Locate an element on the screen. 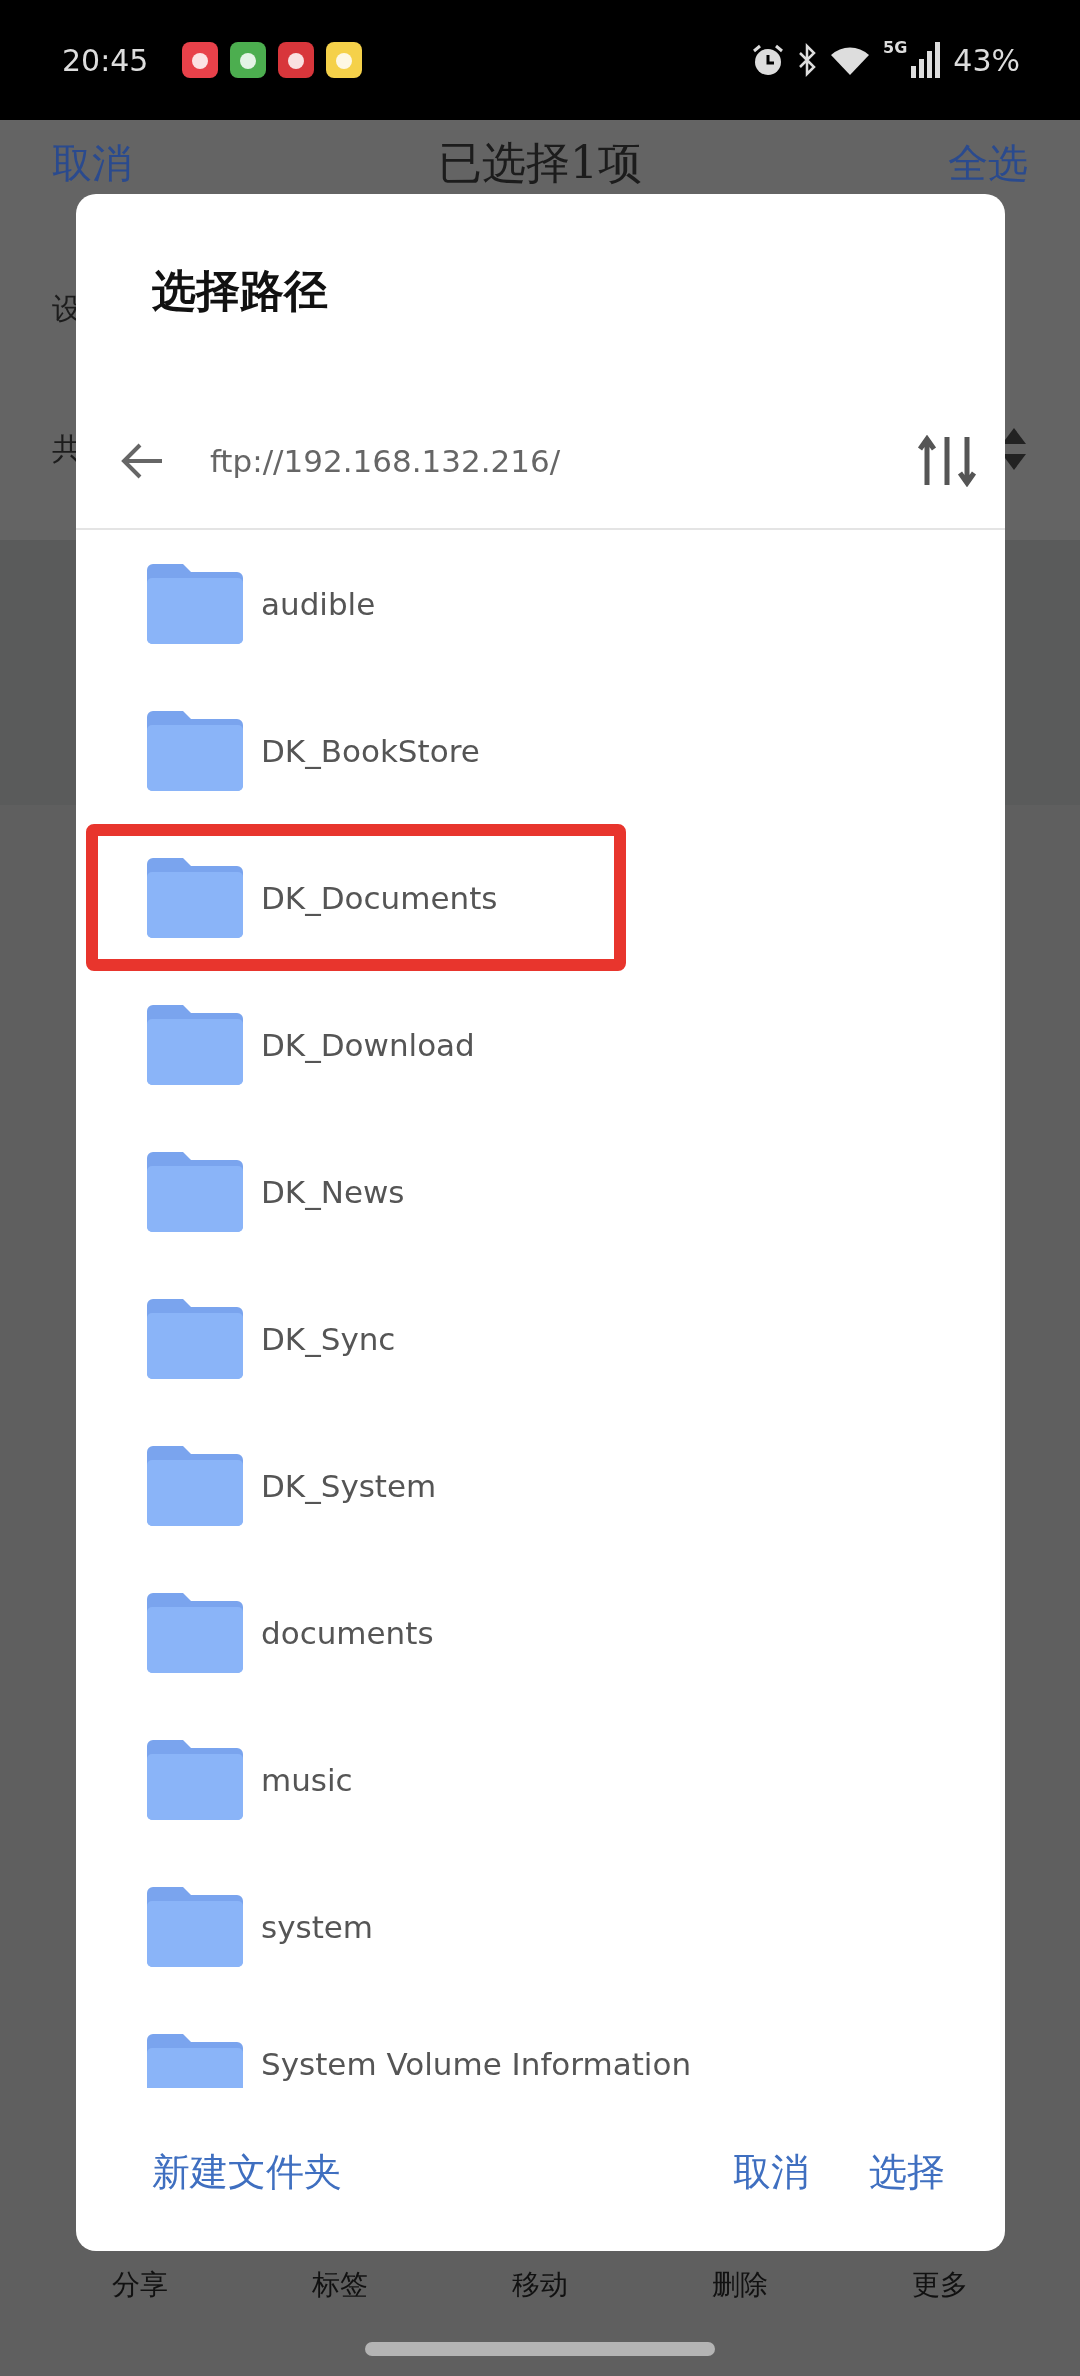 Image resolution: width=1080 pixels, height=2376 pixels. folder-item: documents is located at coordinates (356, 1632).